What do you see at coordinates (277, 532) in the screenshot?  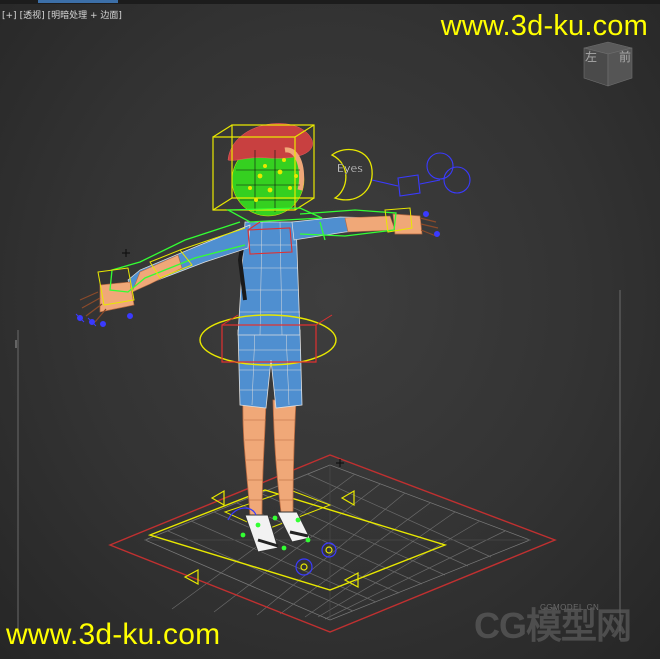 I see `character-shoes` at bounding box center [277, 532].